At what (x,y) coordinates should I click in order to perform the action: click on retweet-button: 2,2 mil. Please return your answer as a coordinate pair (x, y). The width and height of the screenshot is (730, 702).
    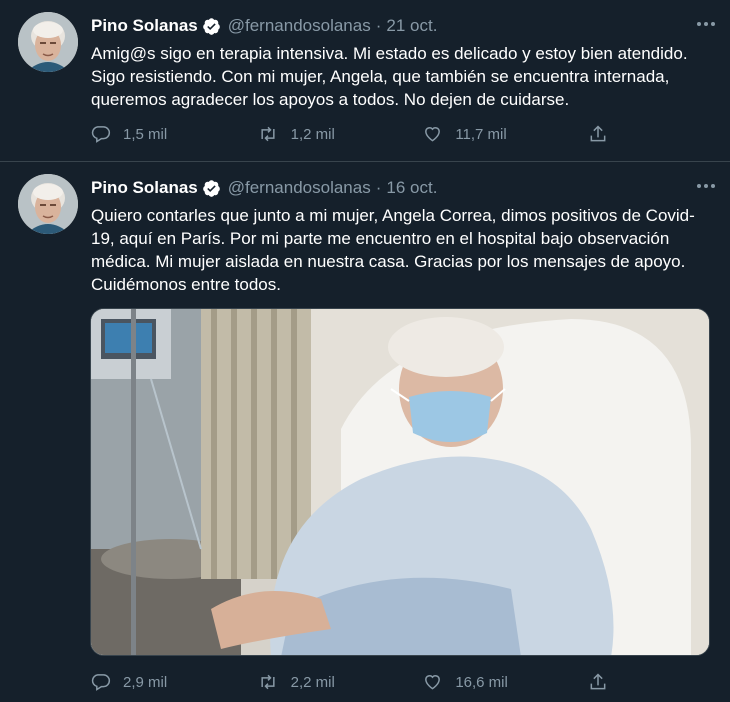
    Looking at the image, I should click on (332, 682).